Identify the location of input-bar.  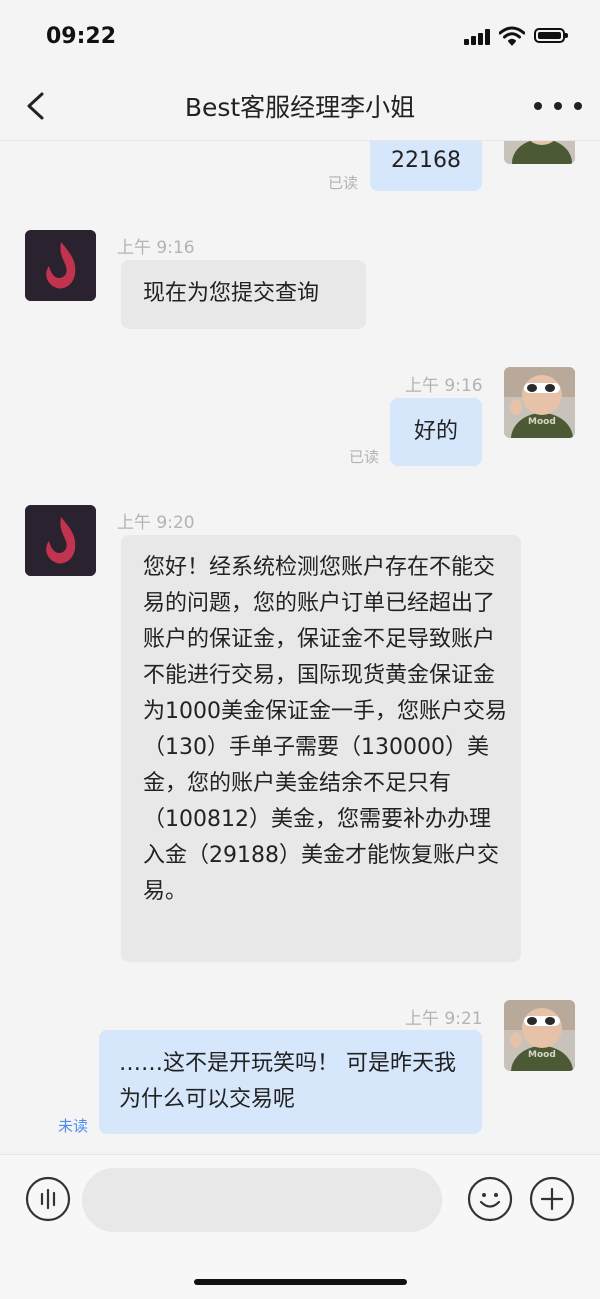
(300, 1226).